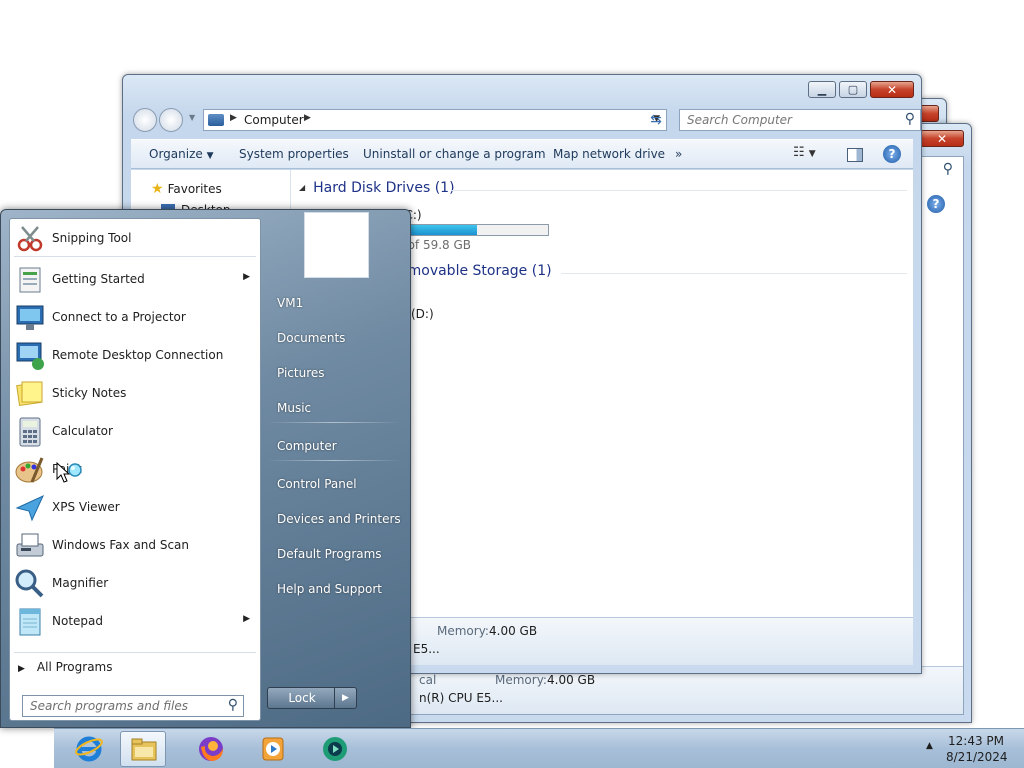 The width and height of the screenshot is (1024, 768). What do you see at coordinates (30, 317) in the screenshot?
I see `projector-icon` at bounding box center [30, 317].